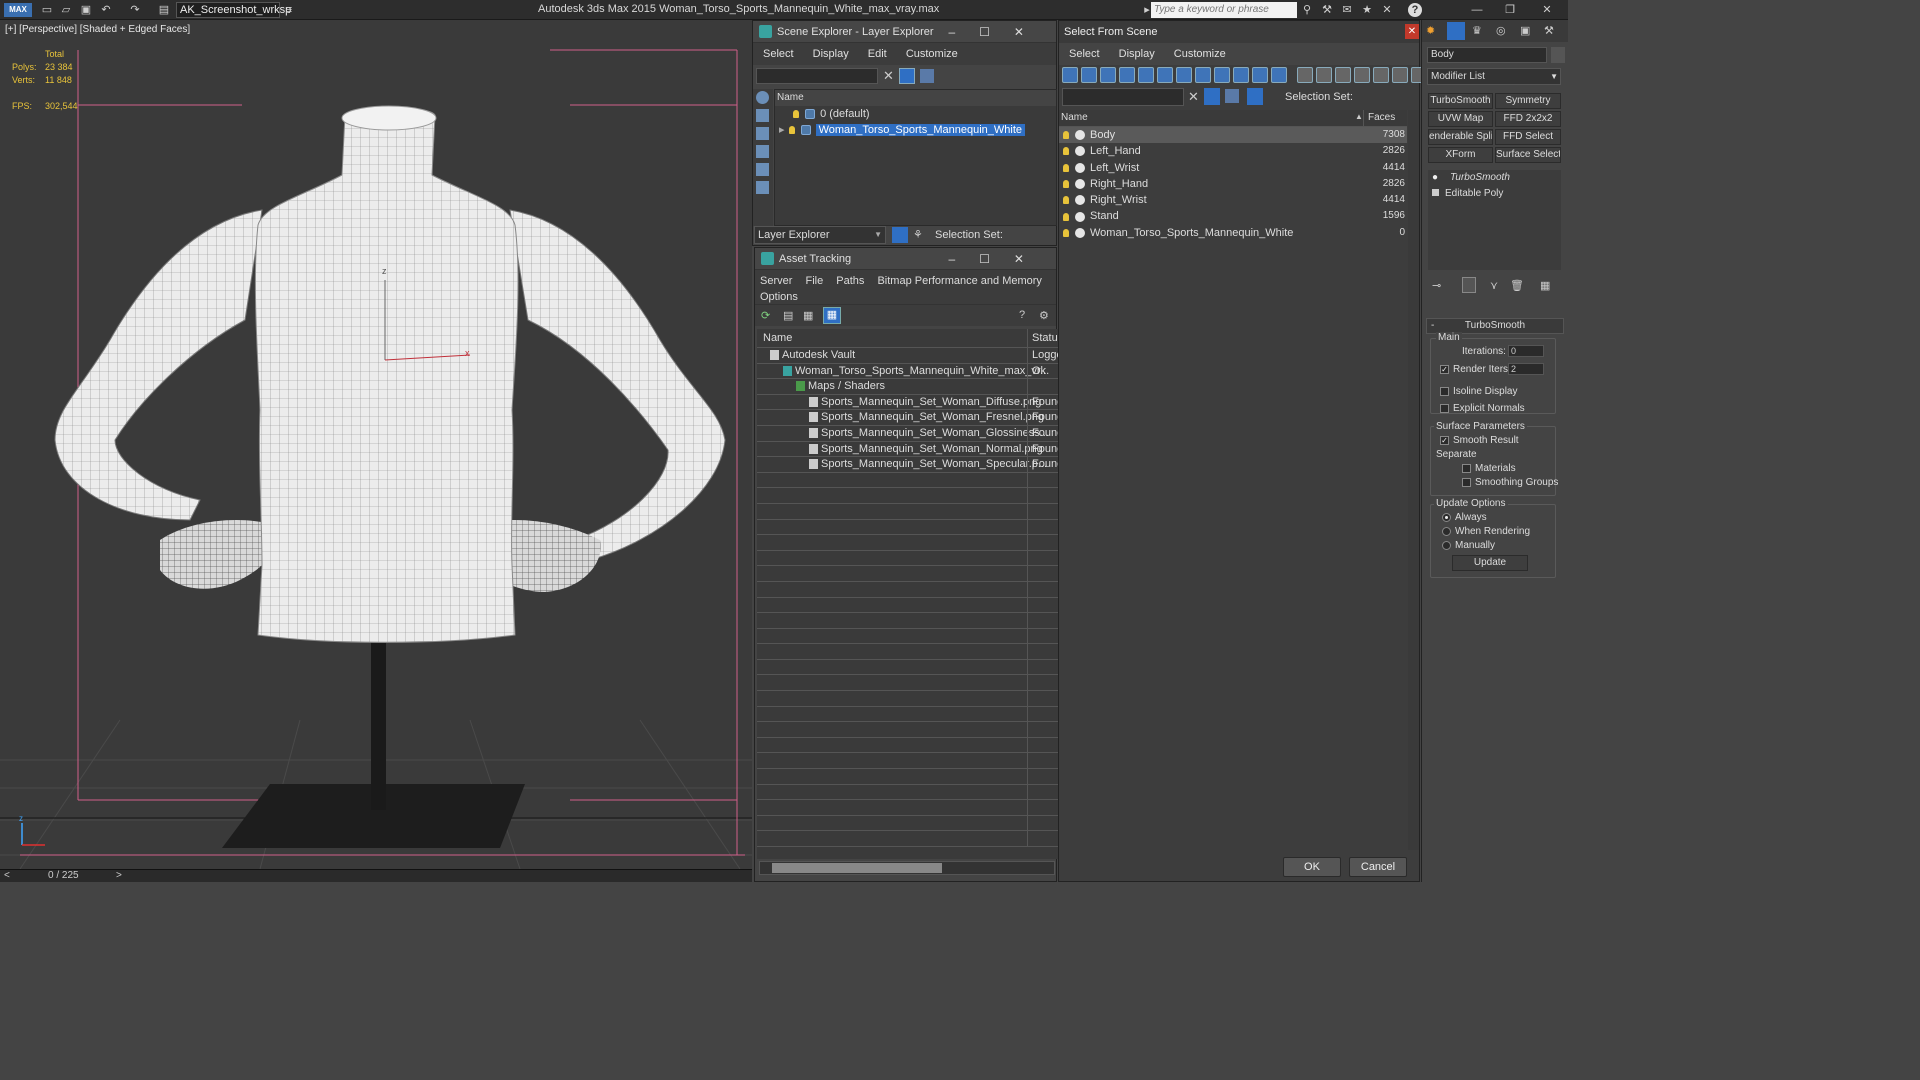 This screenshot has width=1920, height=1080. What do you see at coordinates (1545, 285) in the screenshot?
I see `configure-sets-icon: ▦` at bounding box center [1545, 285].